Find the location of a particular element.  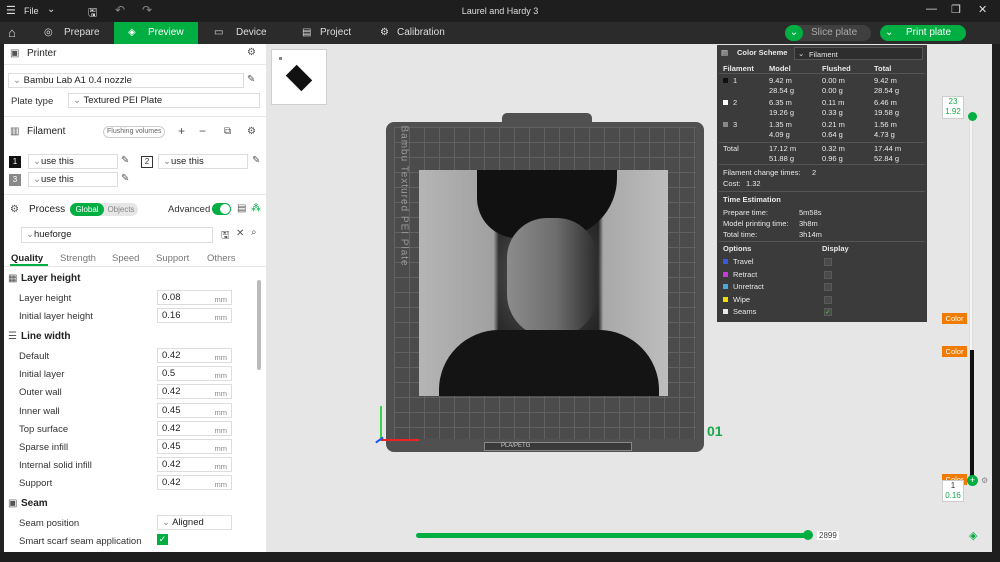

color-tag-1: Color is located at coordinates (954, 318).